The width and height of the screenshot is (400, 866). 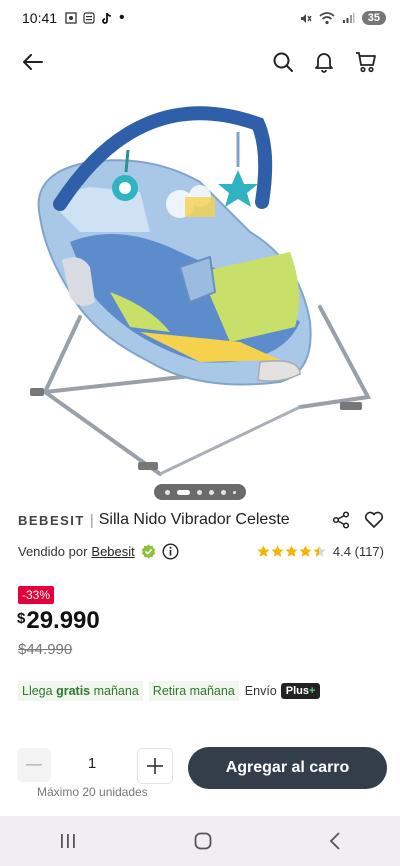 What do you see at coordinates (112, 551) in the screenshot?
I see `seller-link: Bebesit` at bounding box center [112, 551].